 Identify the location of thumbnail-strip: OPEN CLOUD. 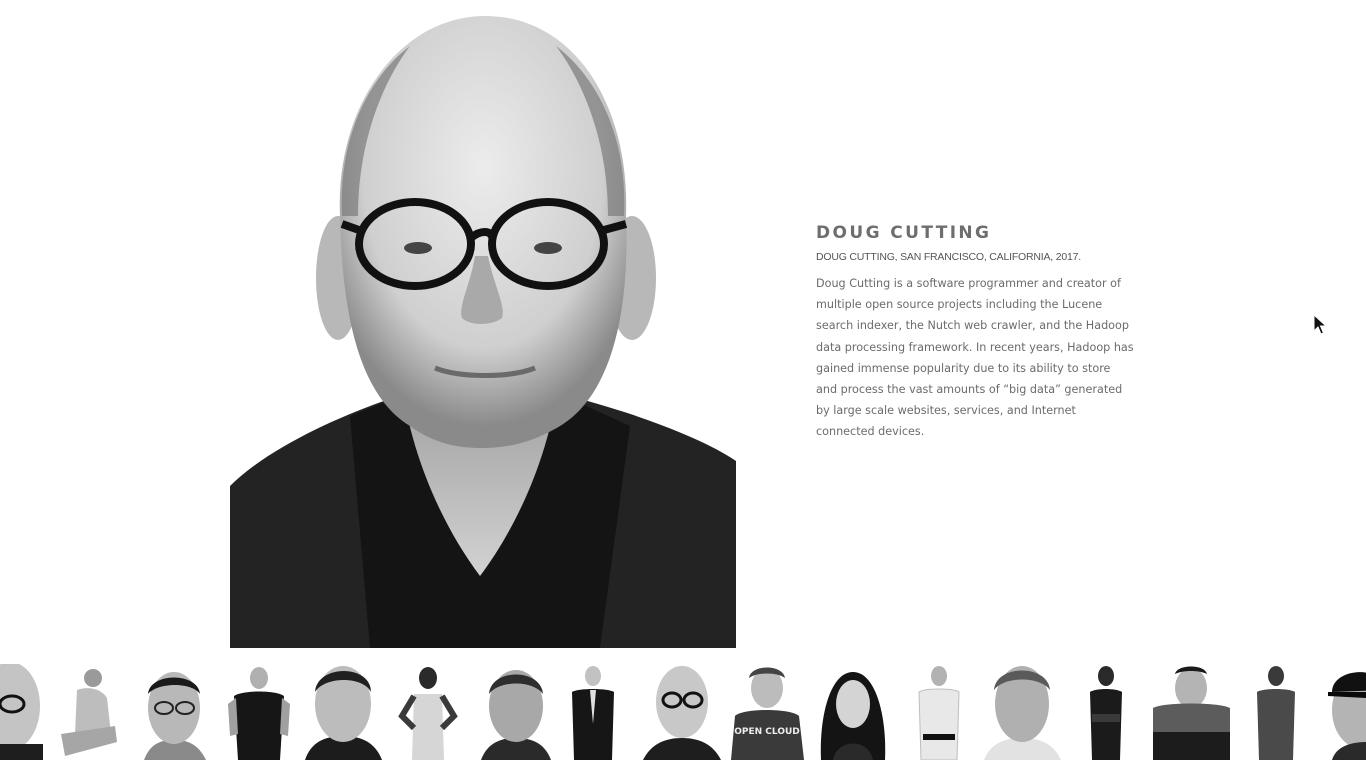
(683, 716).